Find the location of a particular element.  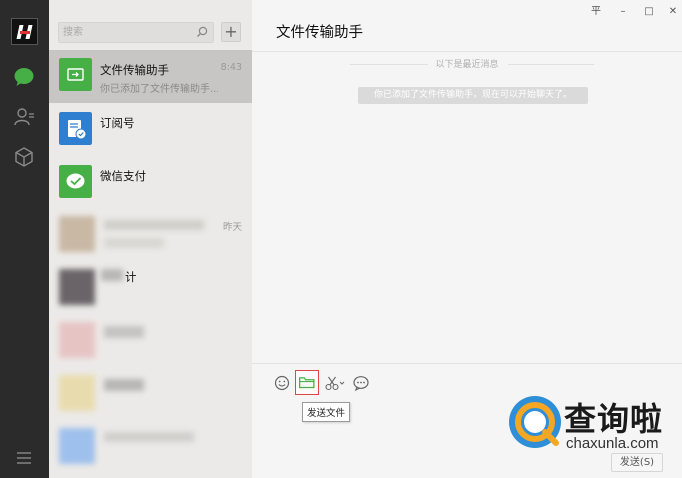

divider-text: 以下是最近消息 is located at coordinates (467, 65).